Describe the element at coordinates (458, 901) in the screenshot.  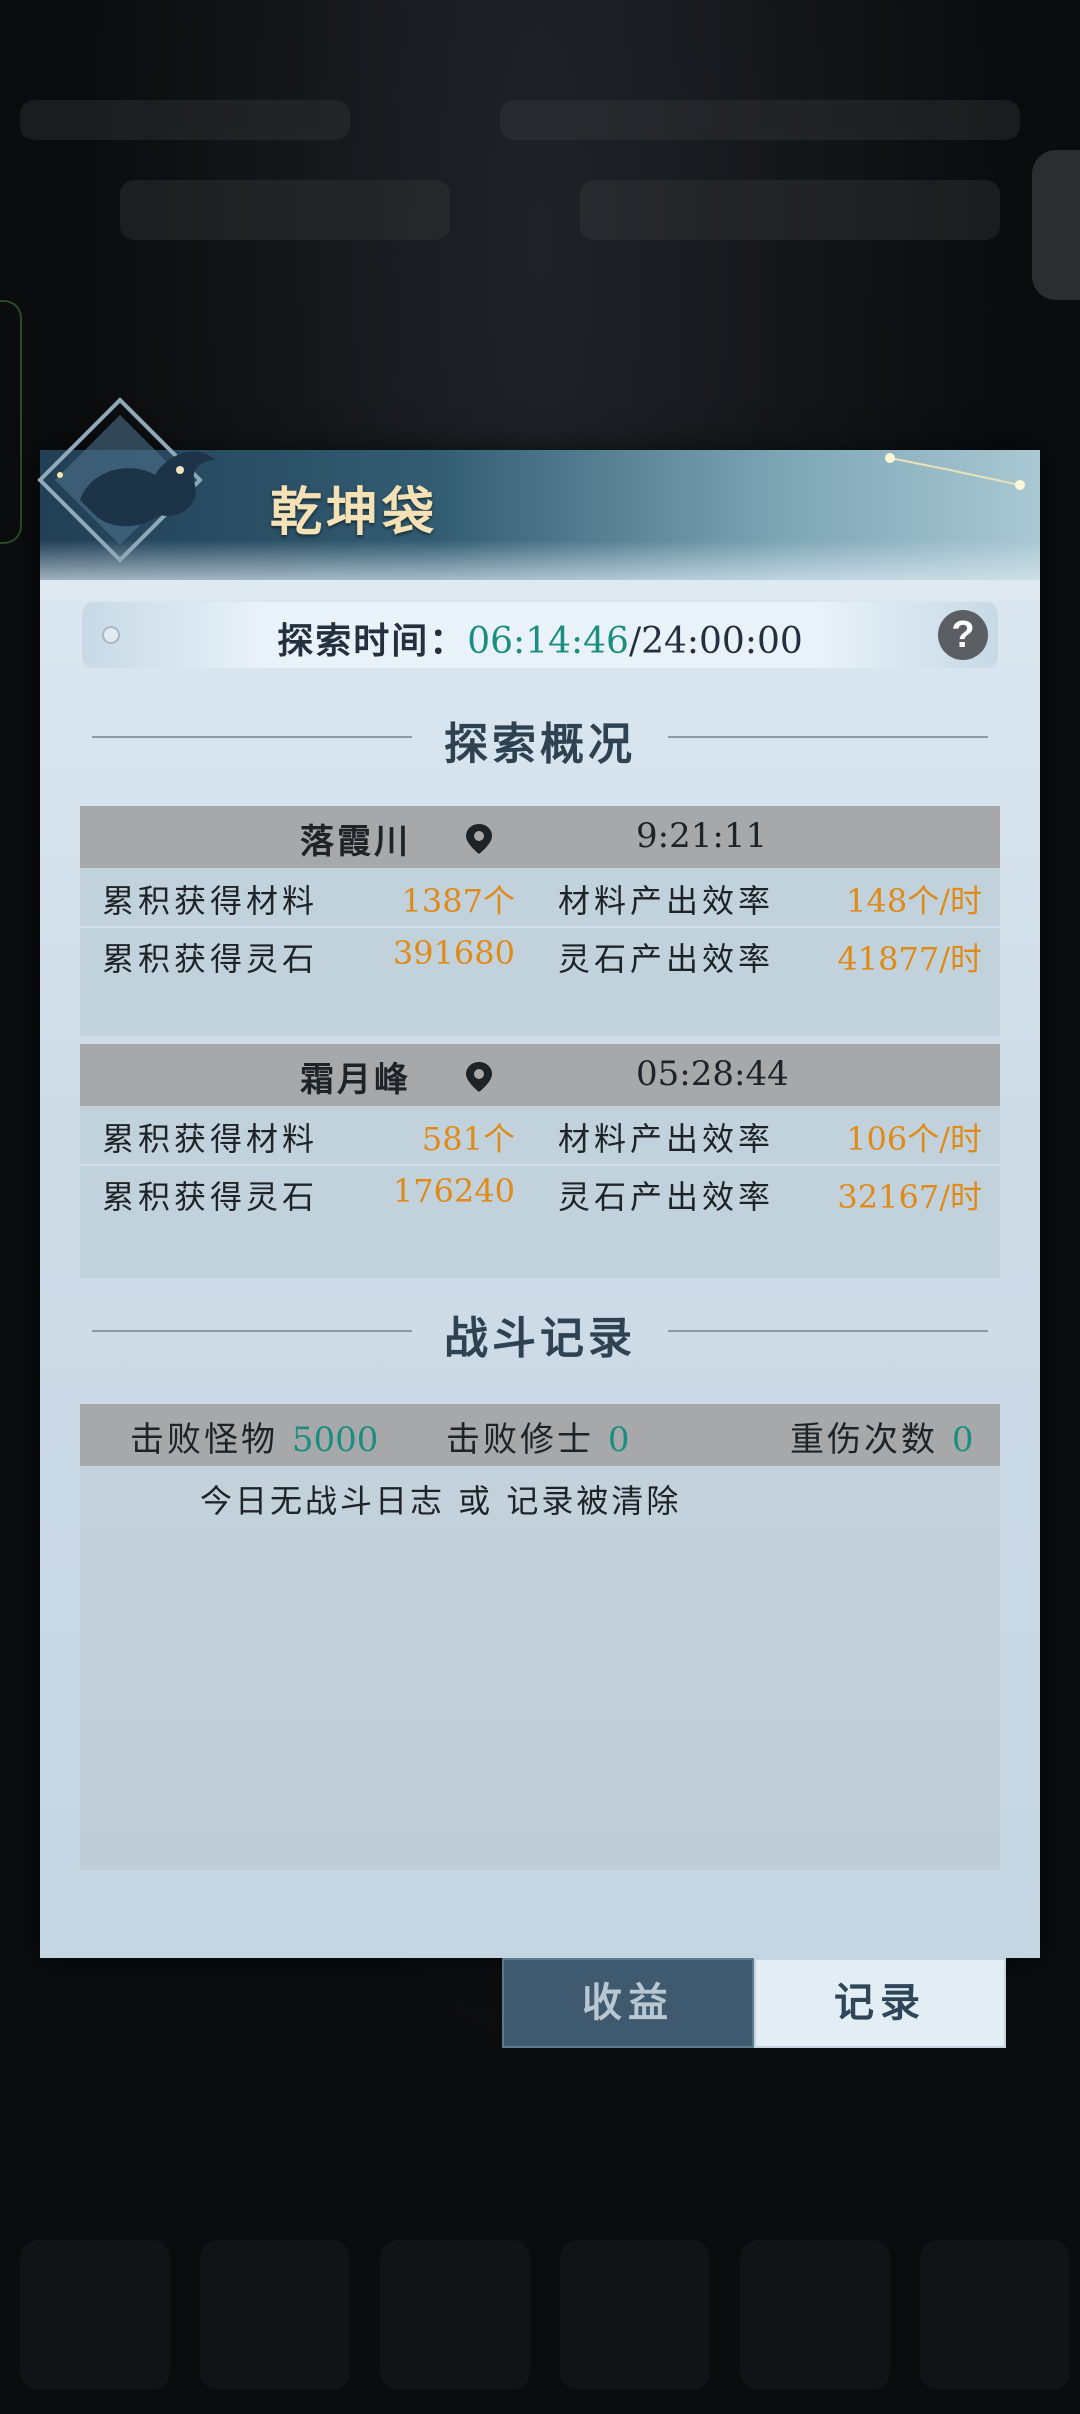
I see `stat-value: 1387个` at that location.